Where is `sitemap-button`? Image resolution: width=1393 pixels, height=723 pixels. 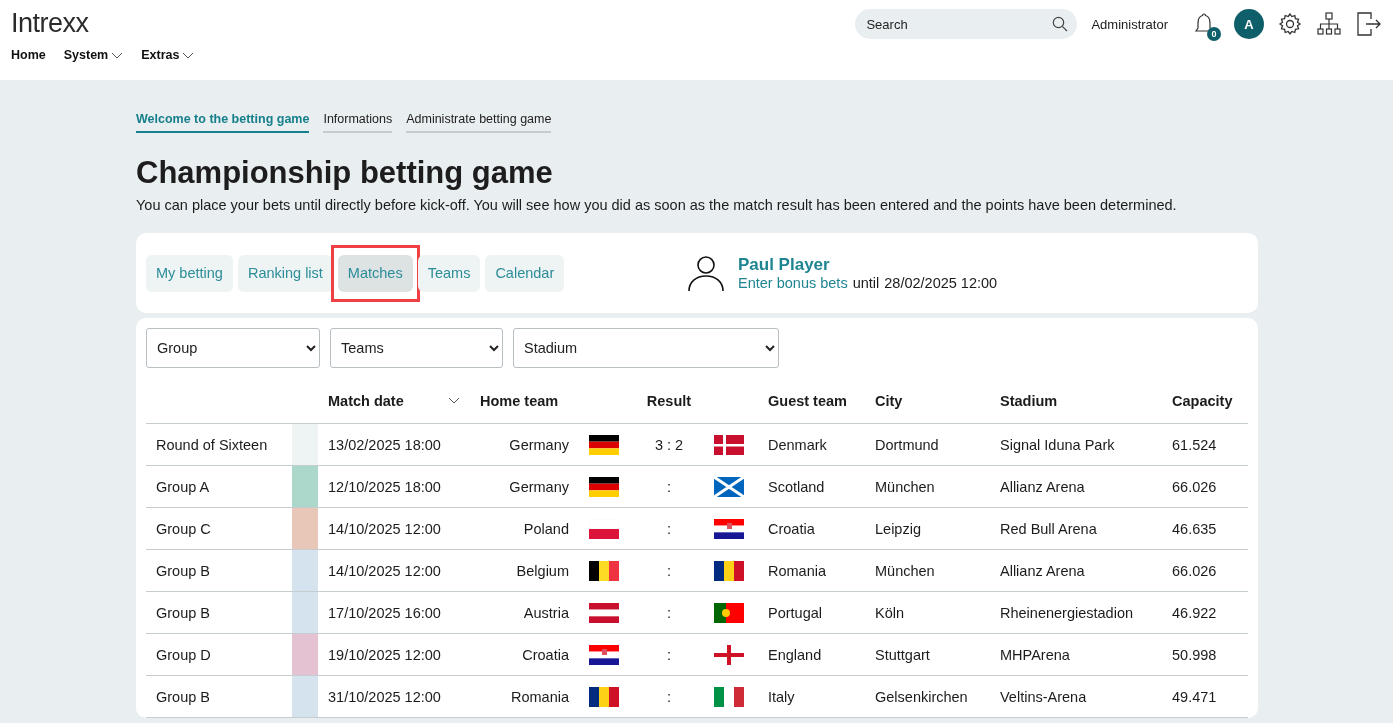
sitemap-button is located at coordinates (1329, 24).